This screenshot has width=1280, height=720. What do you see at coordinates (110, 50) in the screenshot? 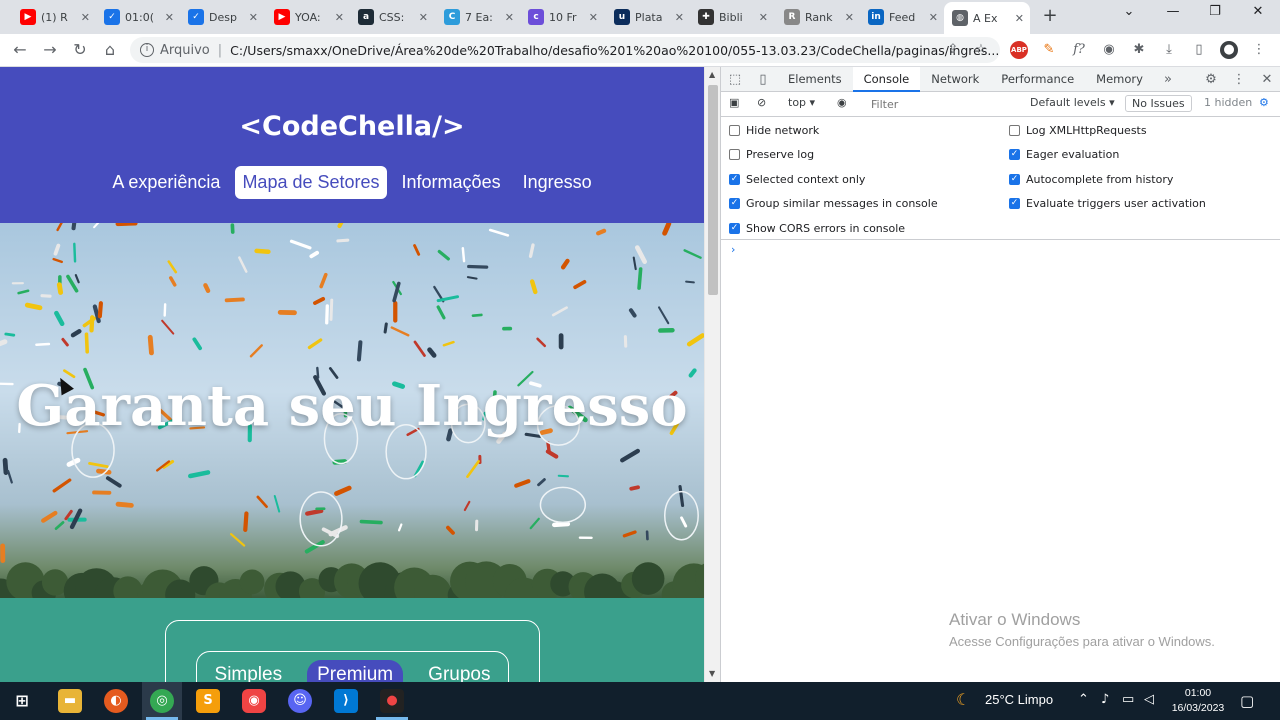
I see `home-icon: ⌂` at bounding box center [110, 50].